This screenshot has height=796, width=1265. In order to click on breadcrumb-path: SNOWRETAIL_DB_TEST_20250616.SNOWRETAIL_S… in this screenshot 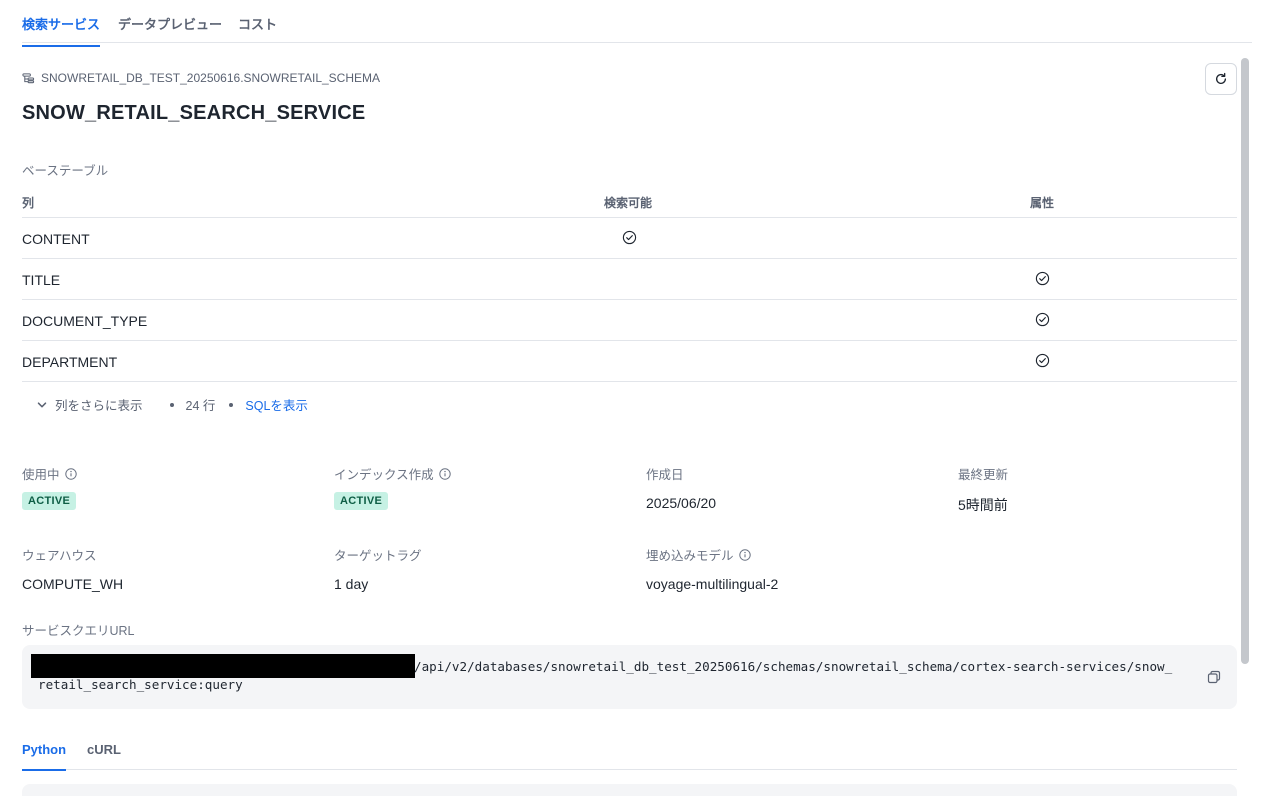, I will do `click(210, 78)`.